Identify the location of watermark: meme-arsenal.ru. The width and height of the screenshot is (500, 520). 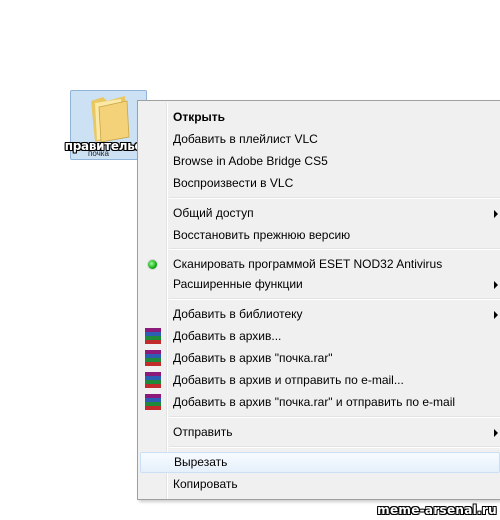
(437, 510).